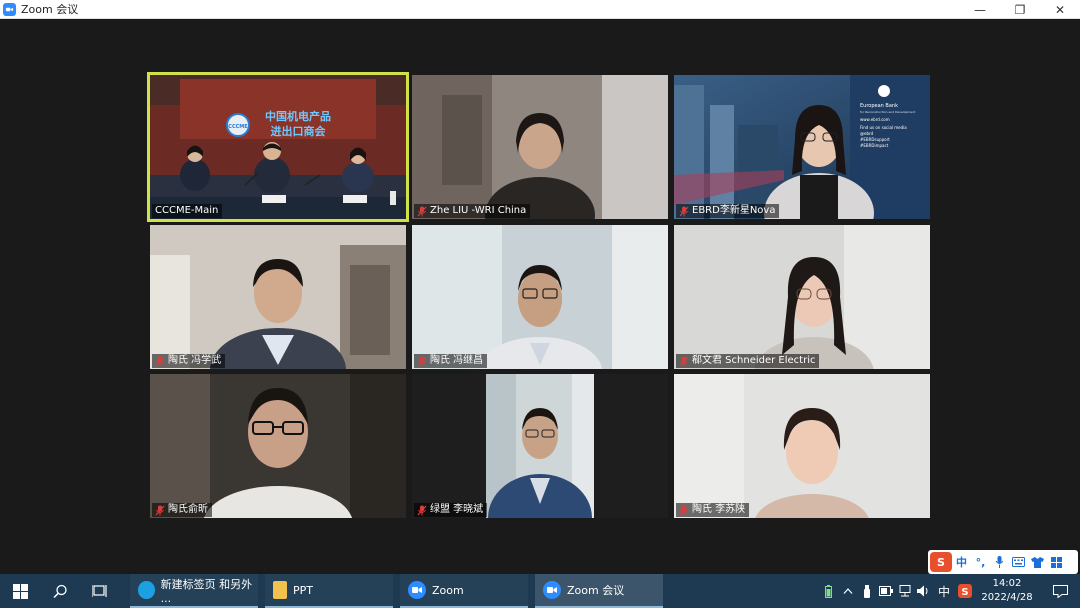  I want to click on participant-name-tag: 绿盟 李晓斌, so click(451, 510).